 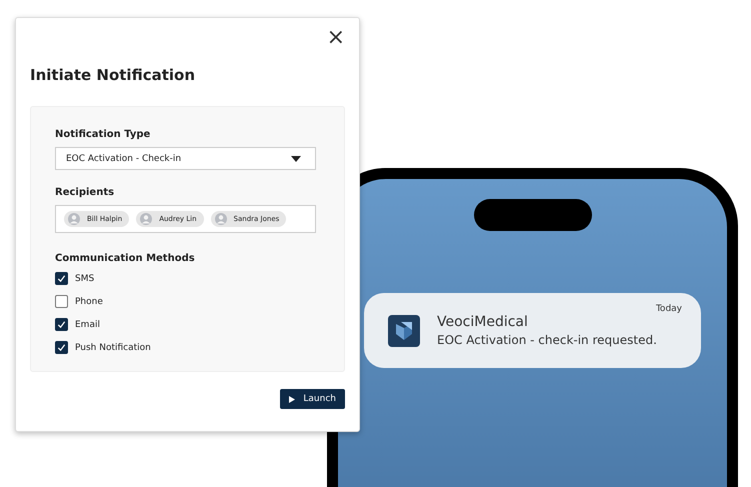 What do you see at coordinates (84, 279) in the screenshot?
I see `checkbox-label: SMS` at bounding box center [84, 279].